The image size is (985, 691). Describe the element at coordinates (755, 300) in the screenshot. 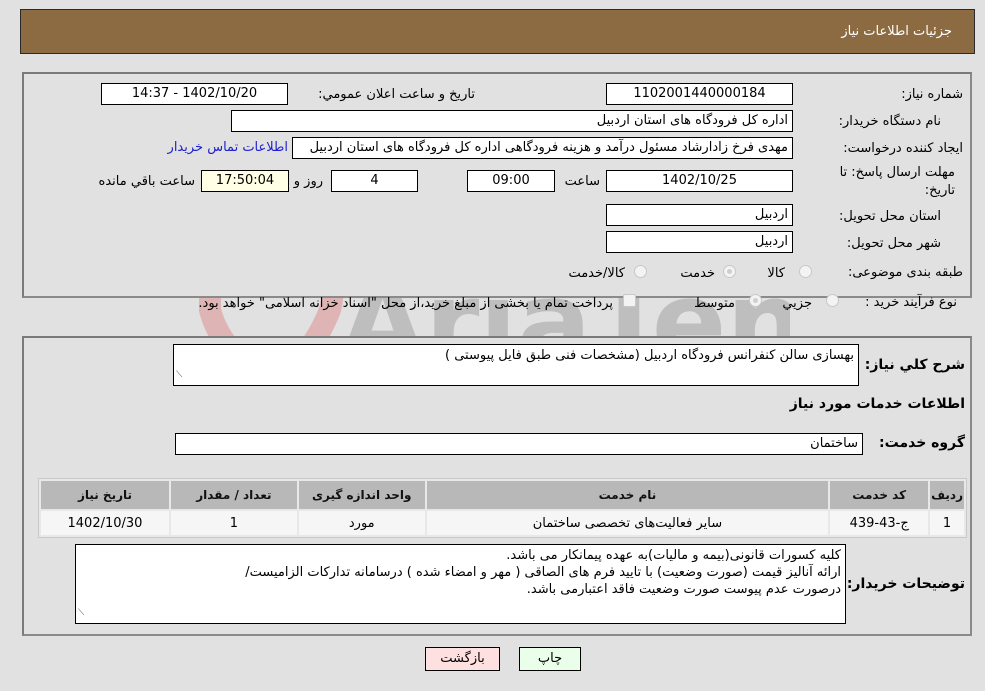

I see `process-radio-medium` at that location.